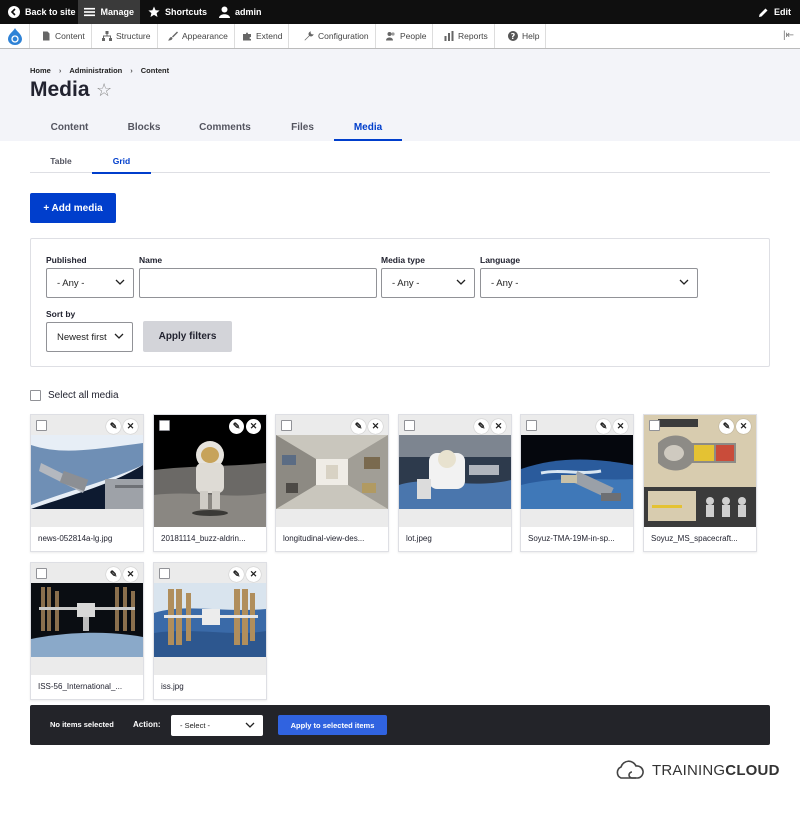  I want to click on media-name: iss.jpg, so click(172, 686).